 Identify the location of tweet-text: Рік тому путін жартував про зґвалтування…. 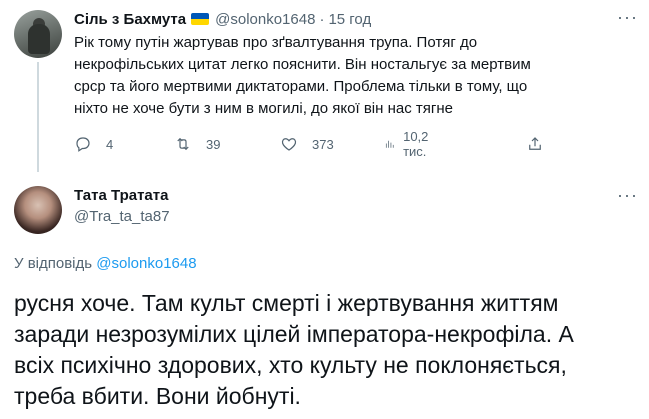
(302, 75).